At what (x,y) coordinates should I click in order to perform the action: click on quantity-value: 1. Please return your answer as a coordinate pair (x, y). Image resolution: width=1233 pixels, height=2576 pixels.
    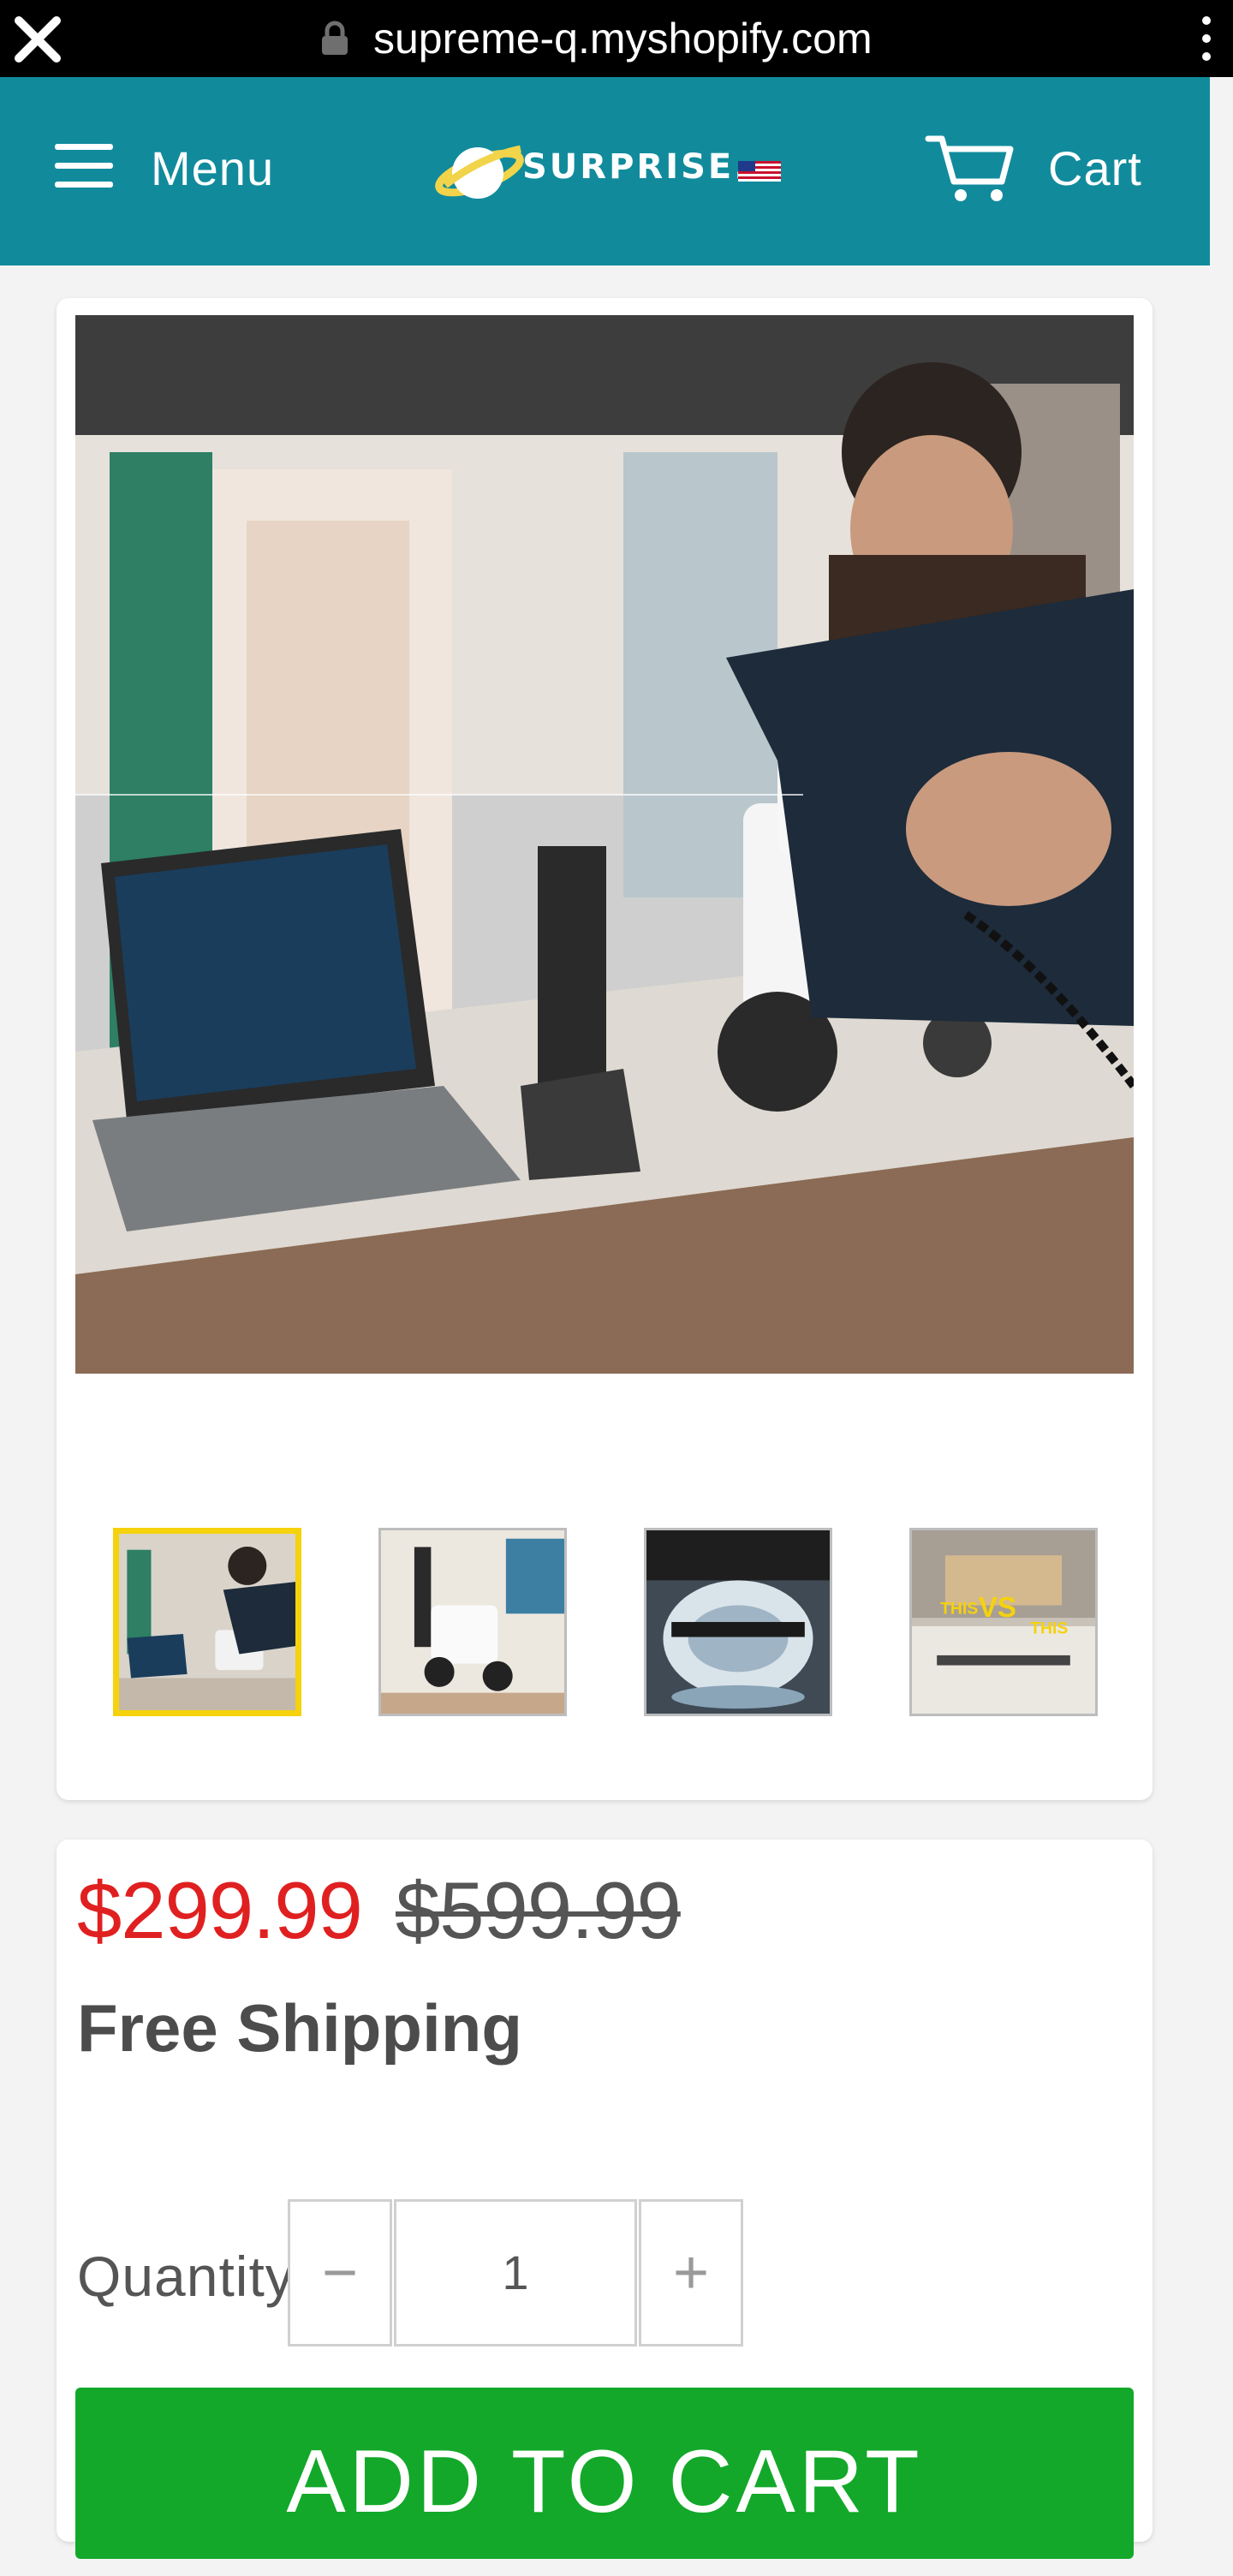
    Looking at the image, I should click on (515, 2272).